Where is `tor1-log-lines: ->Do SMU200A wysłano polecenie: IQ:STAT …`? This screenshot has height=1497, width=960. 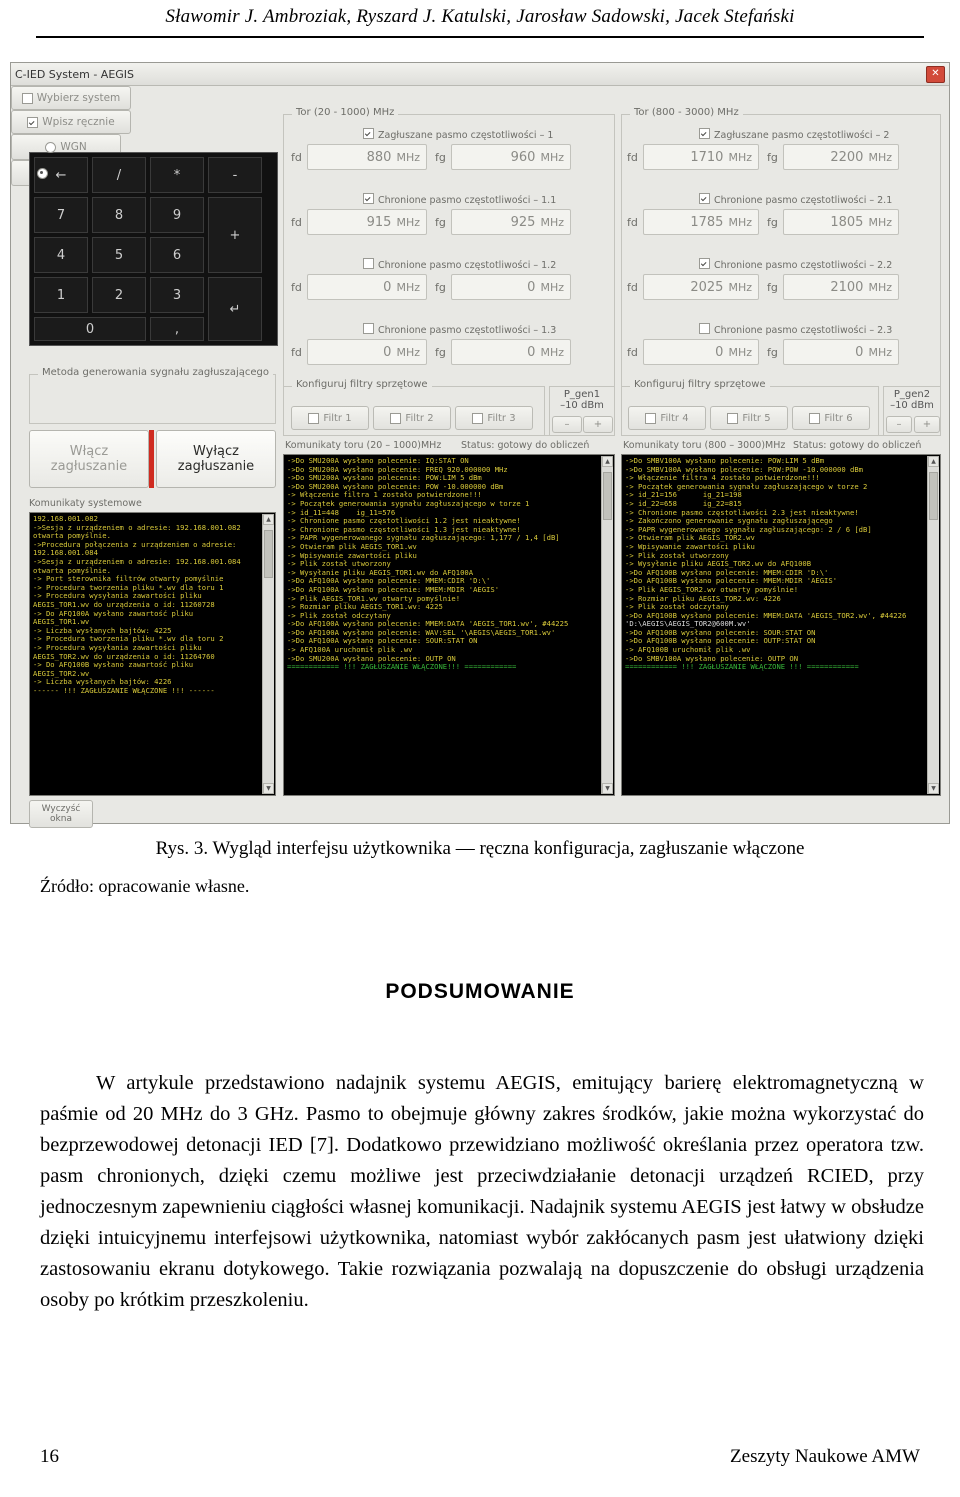
tor1-log-lines: ->Do SMU200A wysłano polecenie: IQ:STAT … is located at coordinates (449, 564).